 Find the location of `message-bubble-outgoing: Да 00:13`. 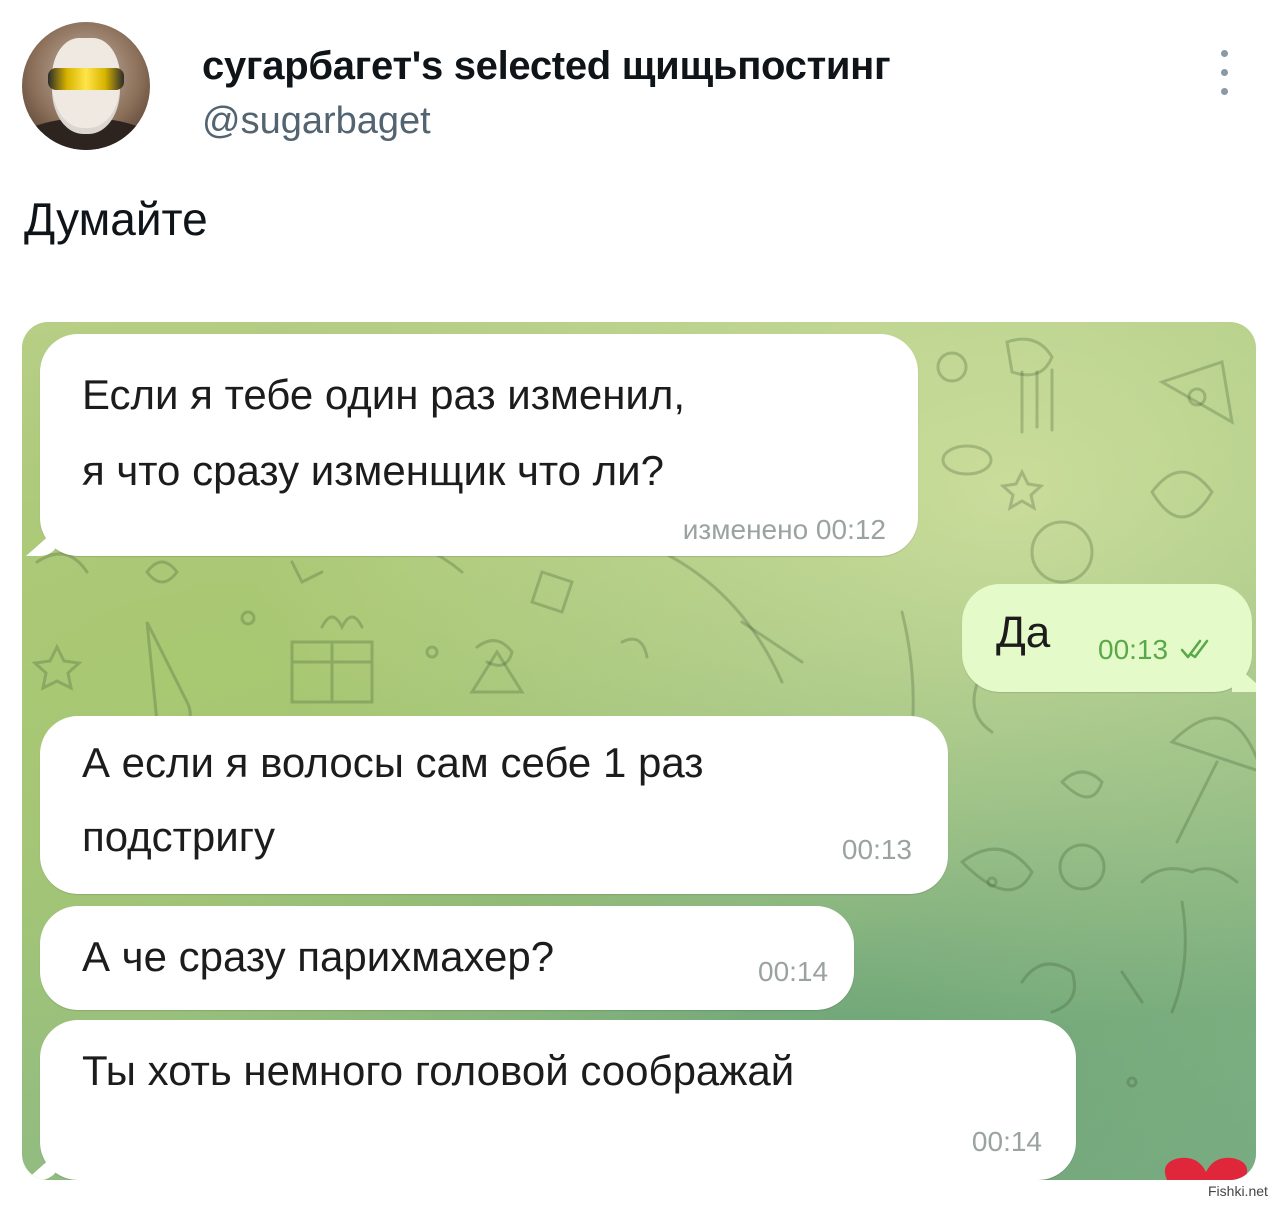

message-bubble-outgoing: Да 00:13 is located at coordinates (1109, 638).